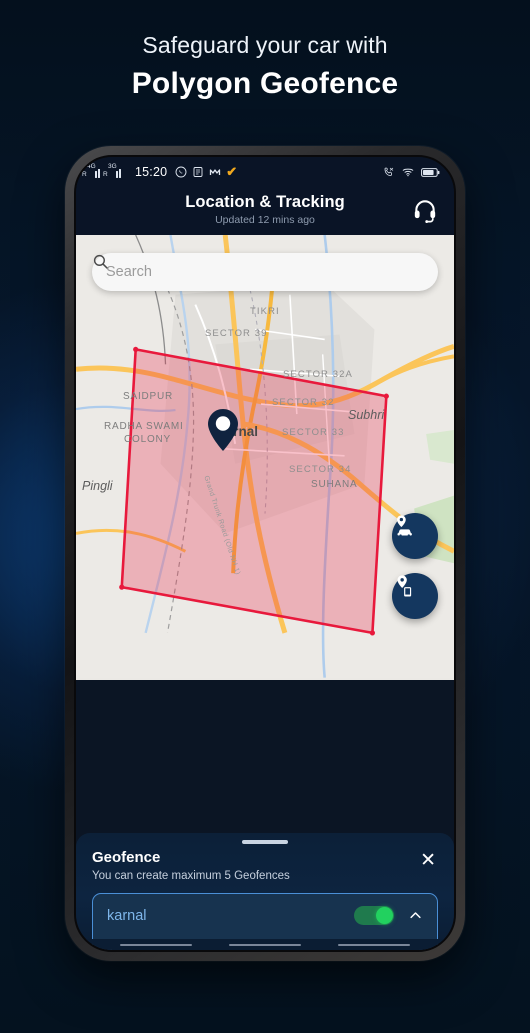  I want to click on wifi-icon, so click(408, 172).